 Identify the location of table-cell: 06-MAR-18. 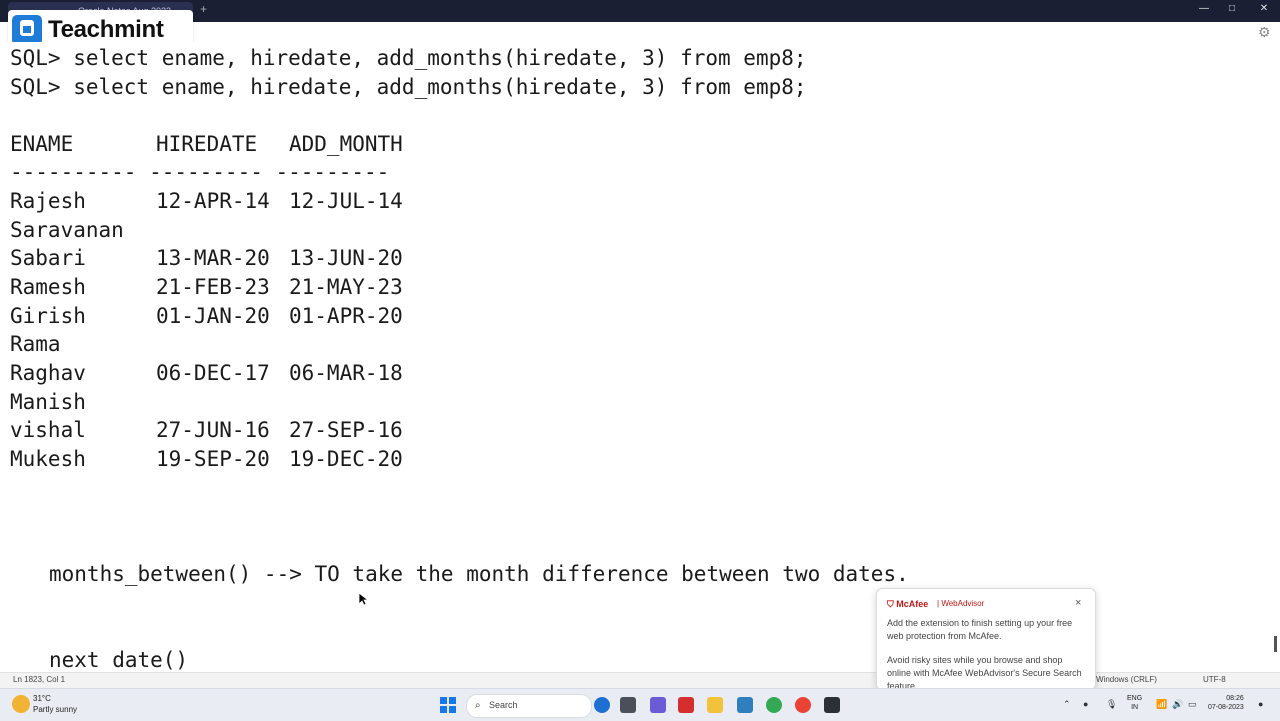
(346, 373).